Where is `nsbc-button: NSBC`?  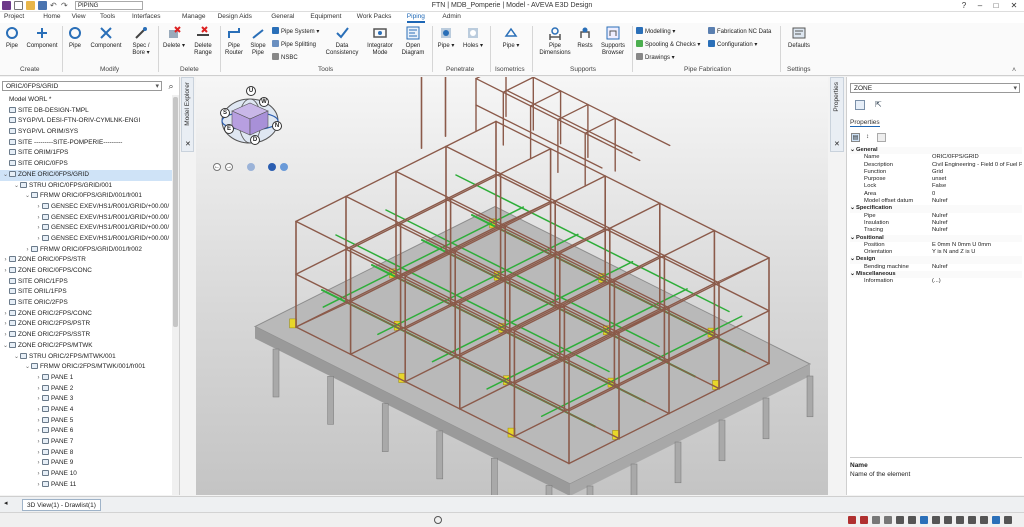 nsbc-button: NSBC is located at coordinates (285, 57).